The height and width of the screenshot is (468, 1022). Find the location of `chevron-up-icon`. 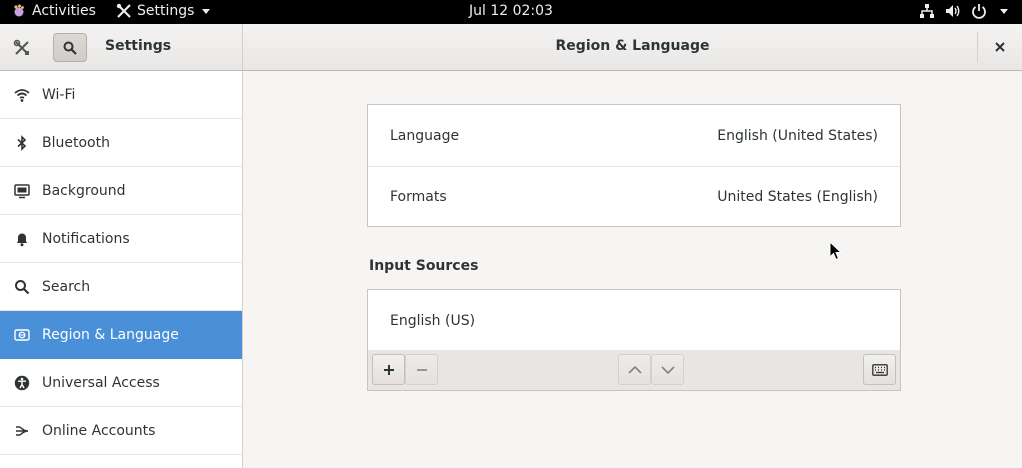

chevron-up-icon is located at coordinates (634, 369).